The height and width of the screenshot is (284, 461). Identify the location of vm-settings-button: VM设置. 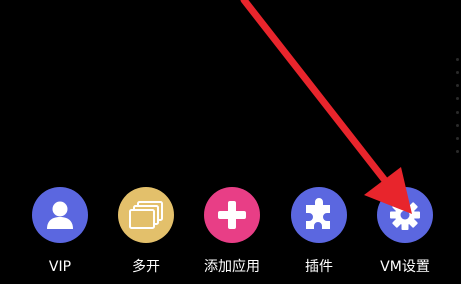
(405, 234).